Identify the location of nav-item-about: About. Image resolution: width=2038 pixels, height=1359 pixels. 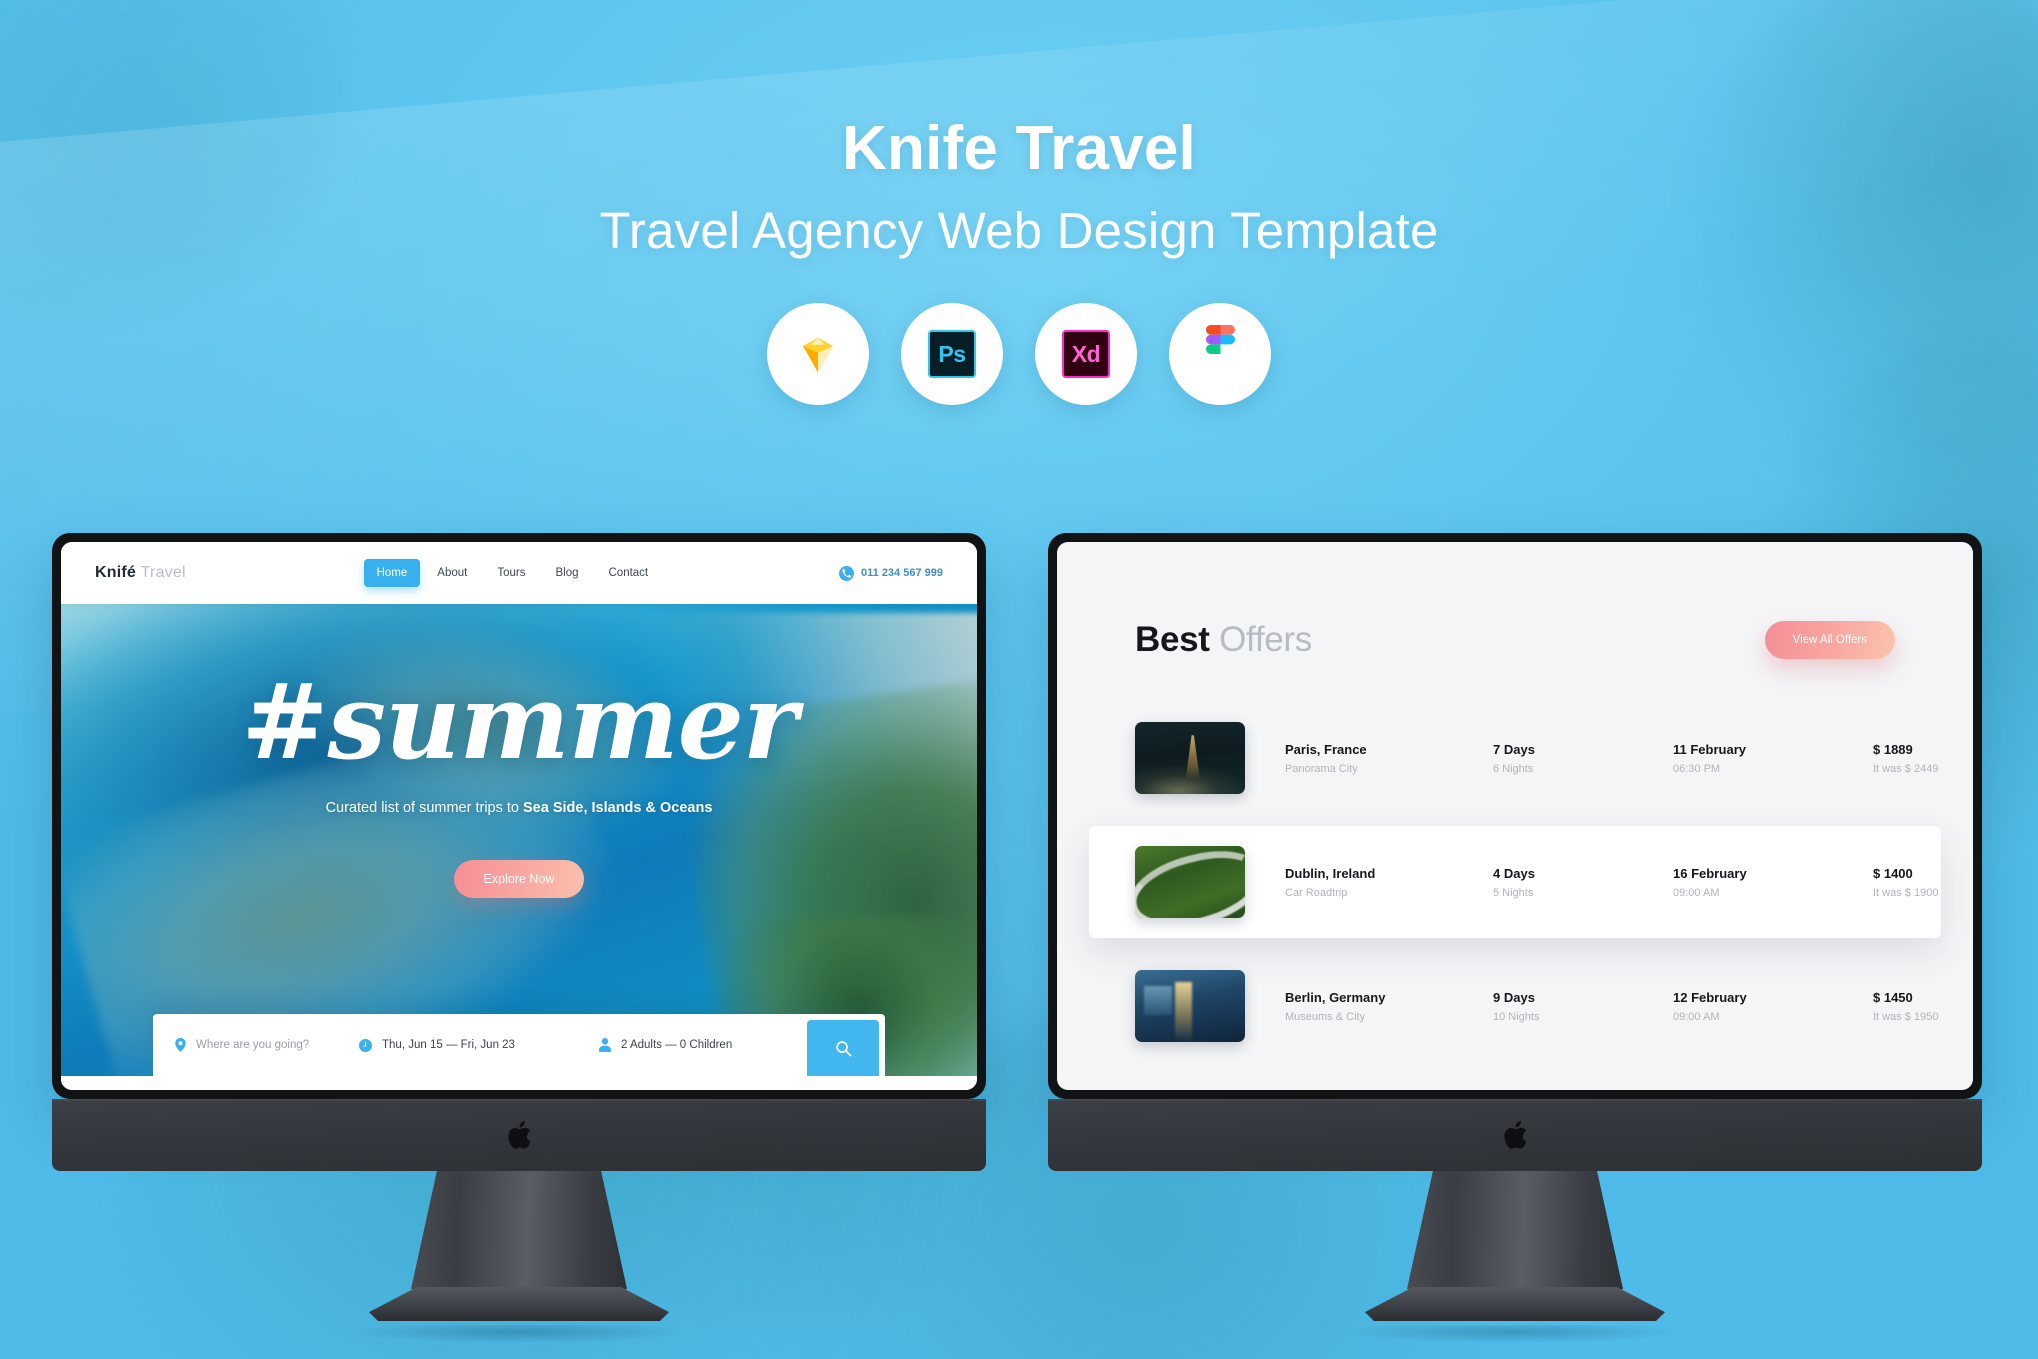
(452, 573).